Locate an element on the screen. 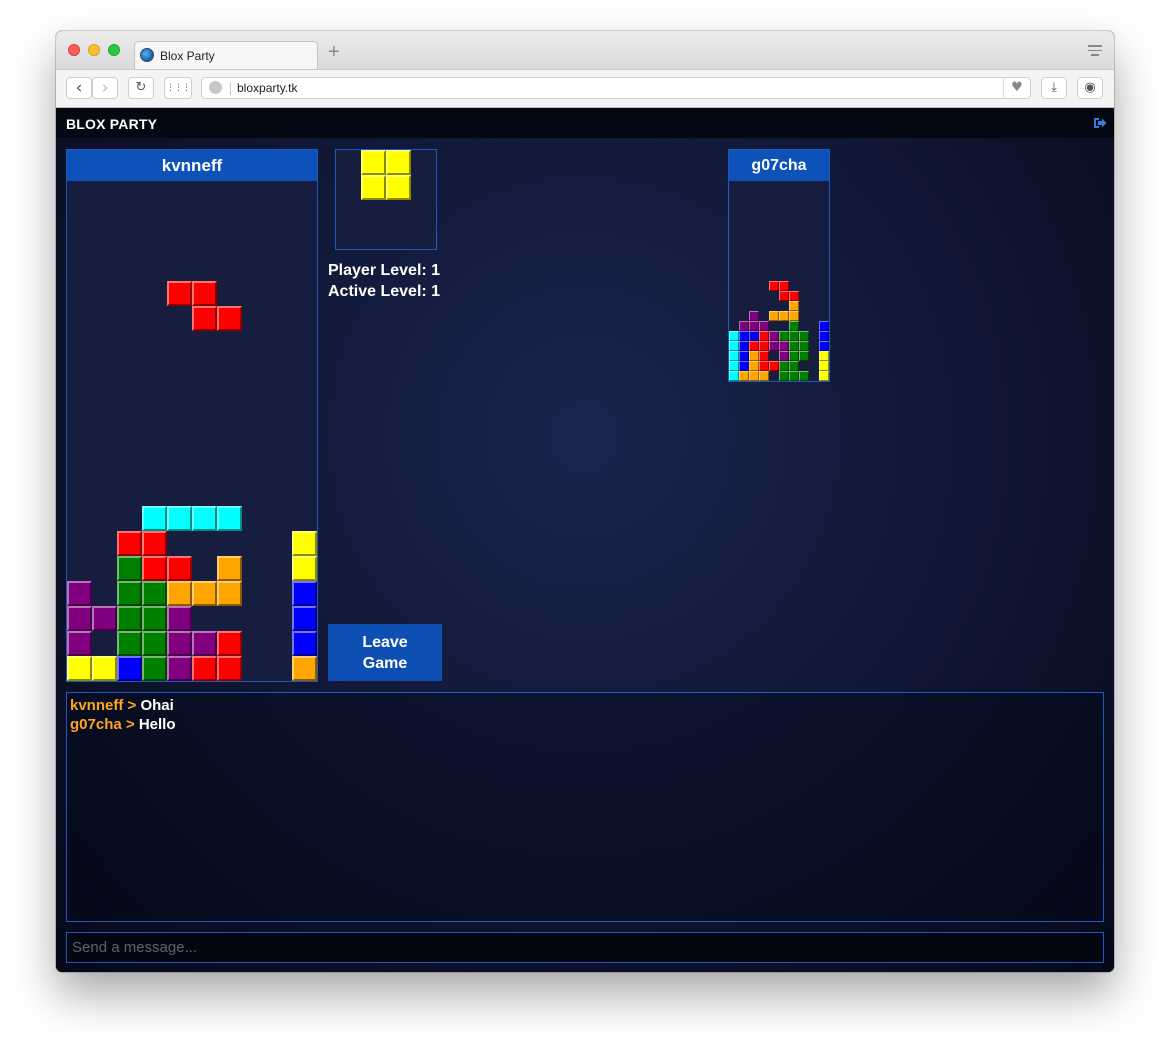 Image resolution: width=1170 pixels, height=1053 pixels. opponent-name: g07cha is located at coordinates (779, 165).